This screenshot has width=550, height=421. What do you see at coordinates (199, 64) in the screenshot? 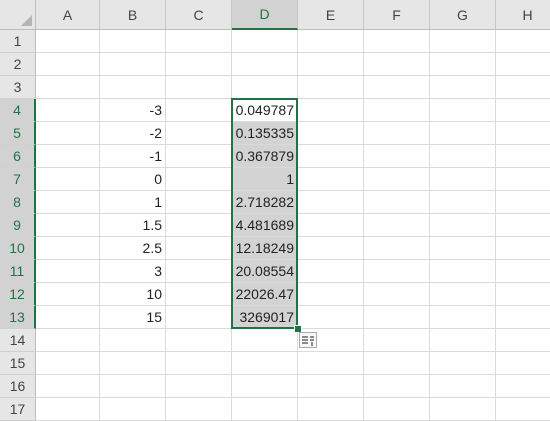
I see `cell-c2` at bounding box center [199, 64].